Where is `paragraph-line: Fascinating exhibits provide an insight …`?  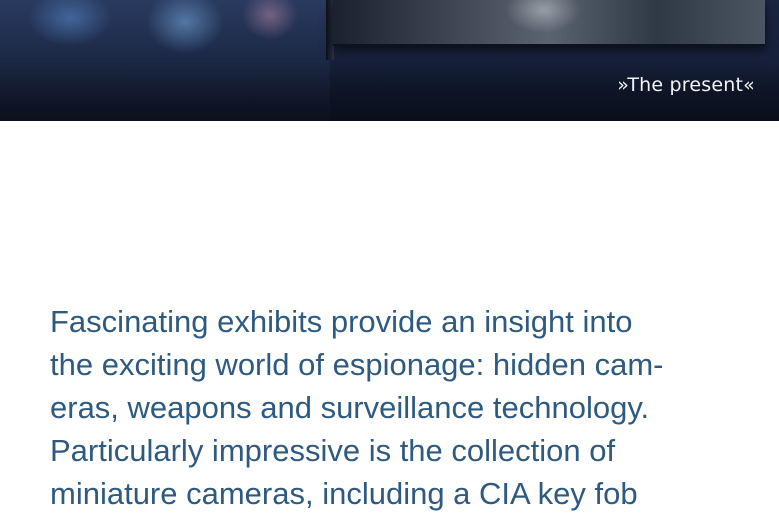 paragraph-line: Fascinating exhibits provide an insight … is located at coordinates (341, 321).